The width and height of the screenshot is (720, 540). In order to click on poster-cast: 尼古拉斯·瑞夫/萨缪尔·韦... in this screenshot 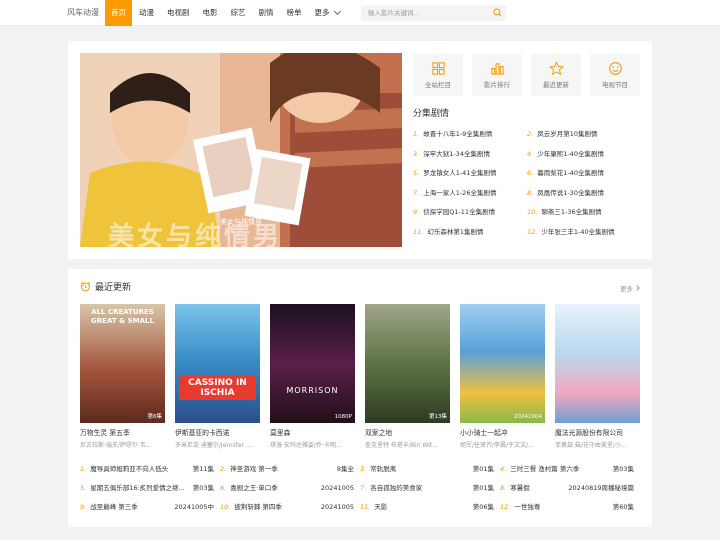, I will do `click(116, 445)`.